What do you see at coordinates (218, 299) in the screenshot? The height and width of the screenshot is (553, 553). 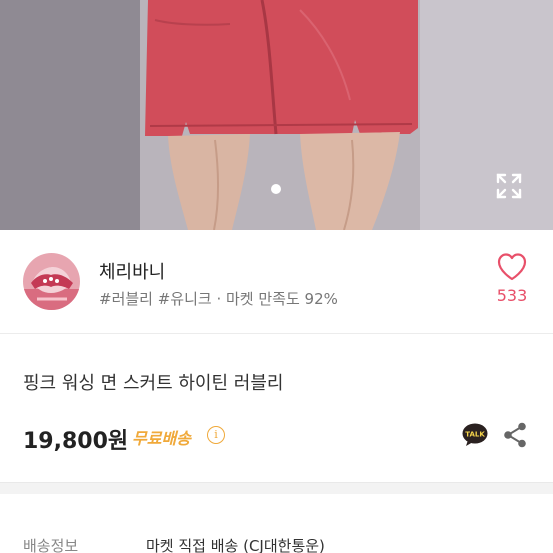 I see `seller-tags: #러블리 #유니크 · 마켓 만족도 92%` at bounding box center [218, 299].